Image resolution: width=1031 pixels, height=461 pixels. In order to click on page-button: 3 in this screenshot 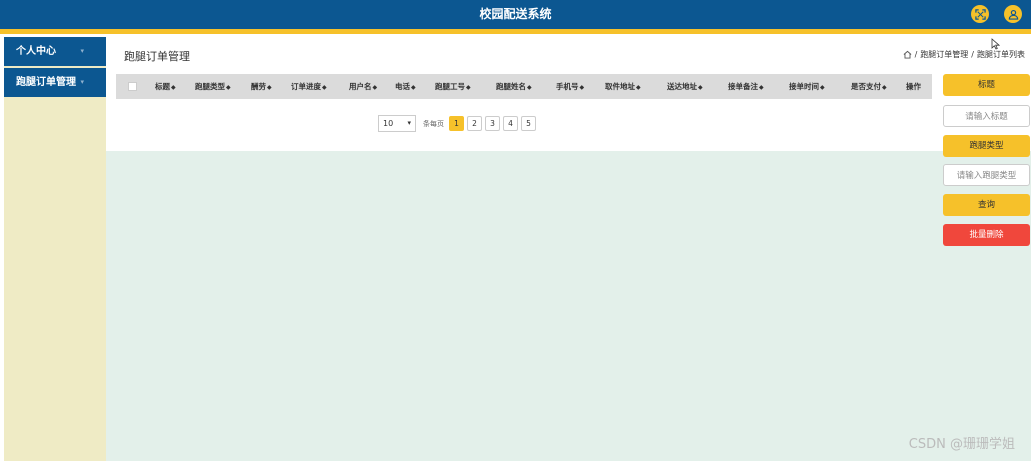, I will do `click(492, 123)`.